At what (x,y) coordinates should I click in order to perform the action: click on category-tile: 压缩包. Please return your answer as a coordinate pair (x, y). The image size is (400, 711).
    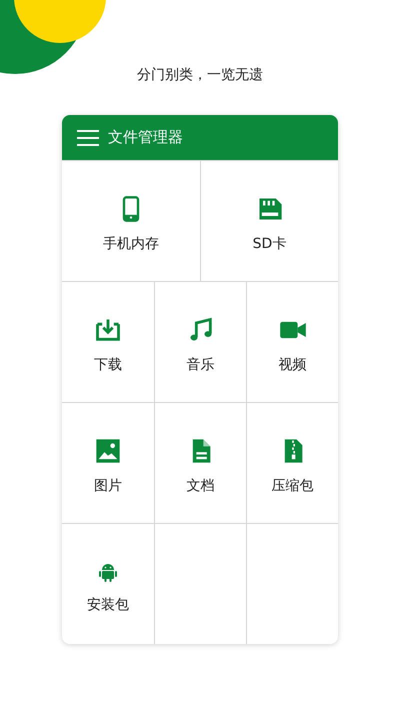
    Looking at the image, I should click on (292, 463).